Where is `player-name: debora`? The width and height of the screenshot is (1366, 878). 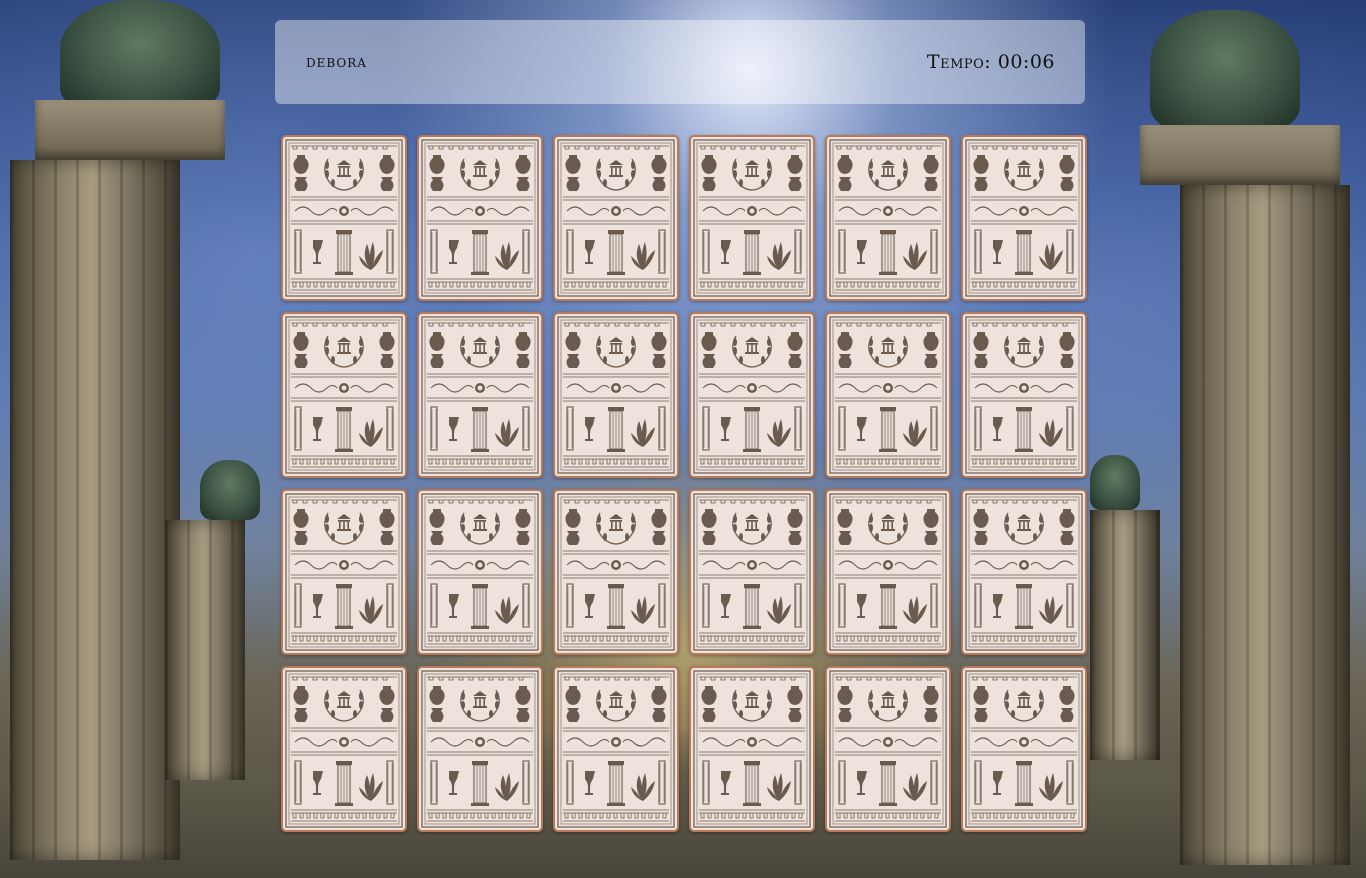 player-name: debora is located at coordinates (336, 62).